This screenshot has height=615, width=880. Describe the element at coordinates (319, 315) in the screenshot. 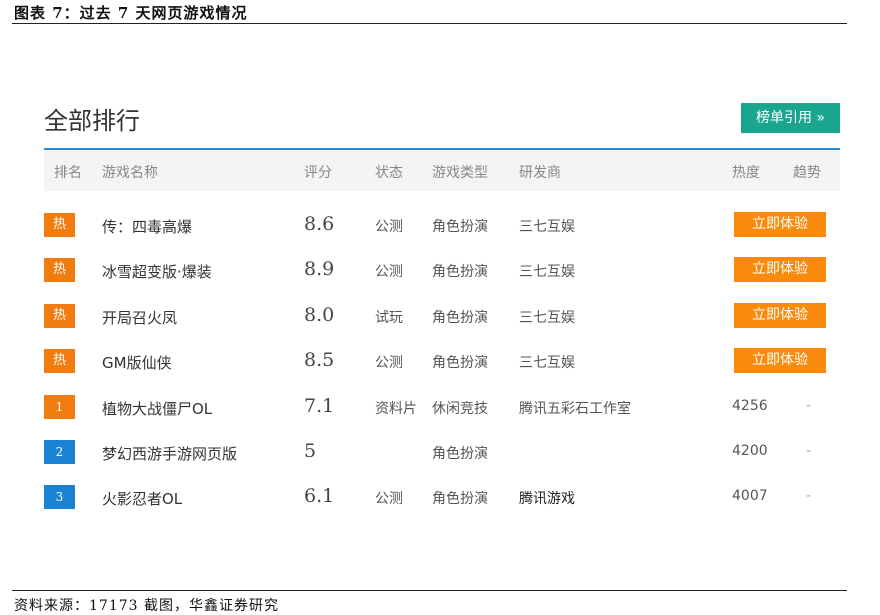

I see `game-score: 8.0` at that location.